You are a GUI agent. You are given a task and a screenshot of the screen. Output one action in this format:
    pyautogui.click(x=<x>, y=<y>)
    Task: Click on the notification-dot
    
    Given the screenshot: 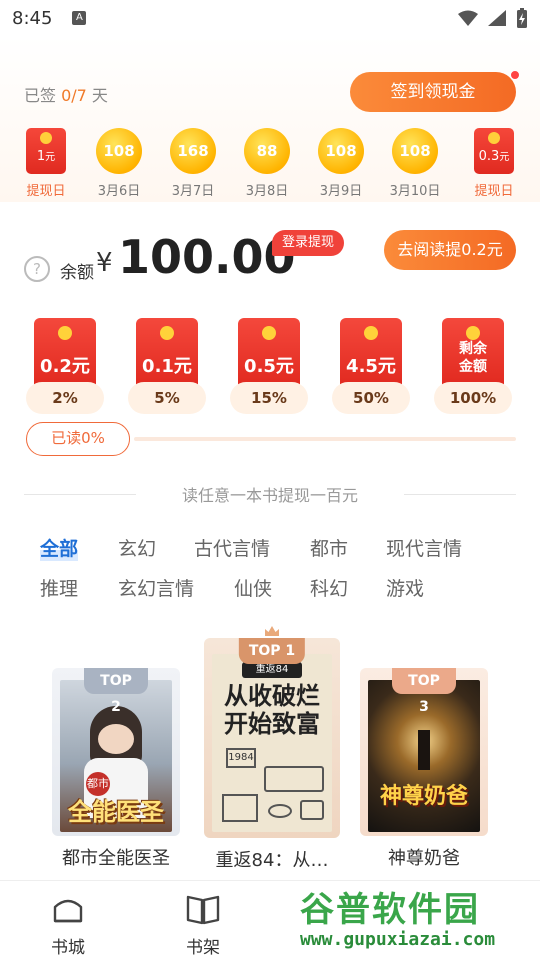 What is the action you would take?
    pyautogui.click(x=515, y=75)
    